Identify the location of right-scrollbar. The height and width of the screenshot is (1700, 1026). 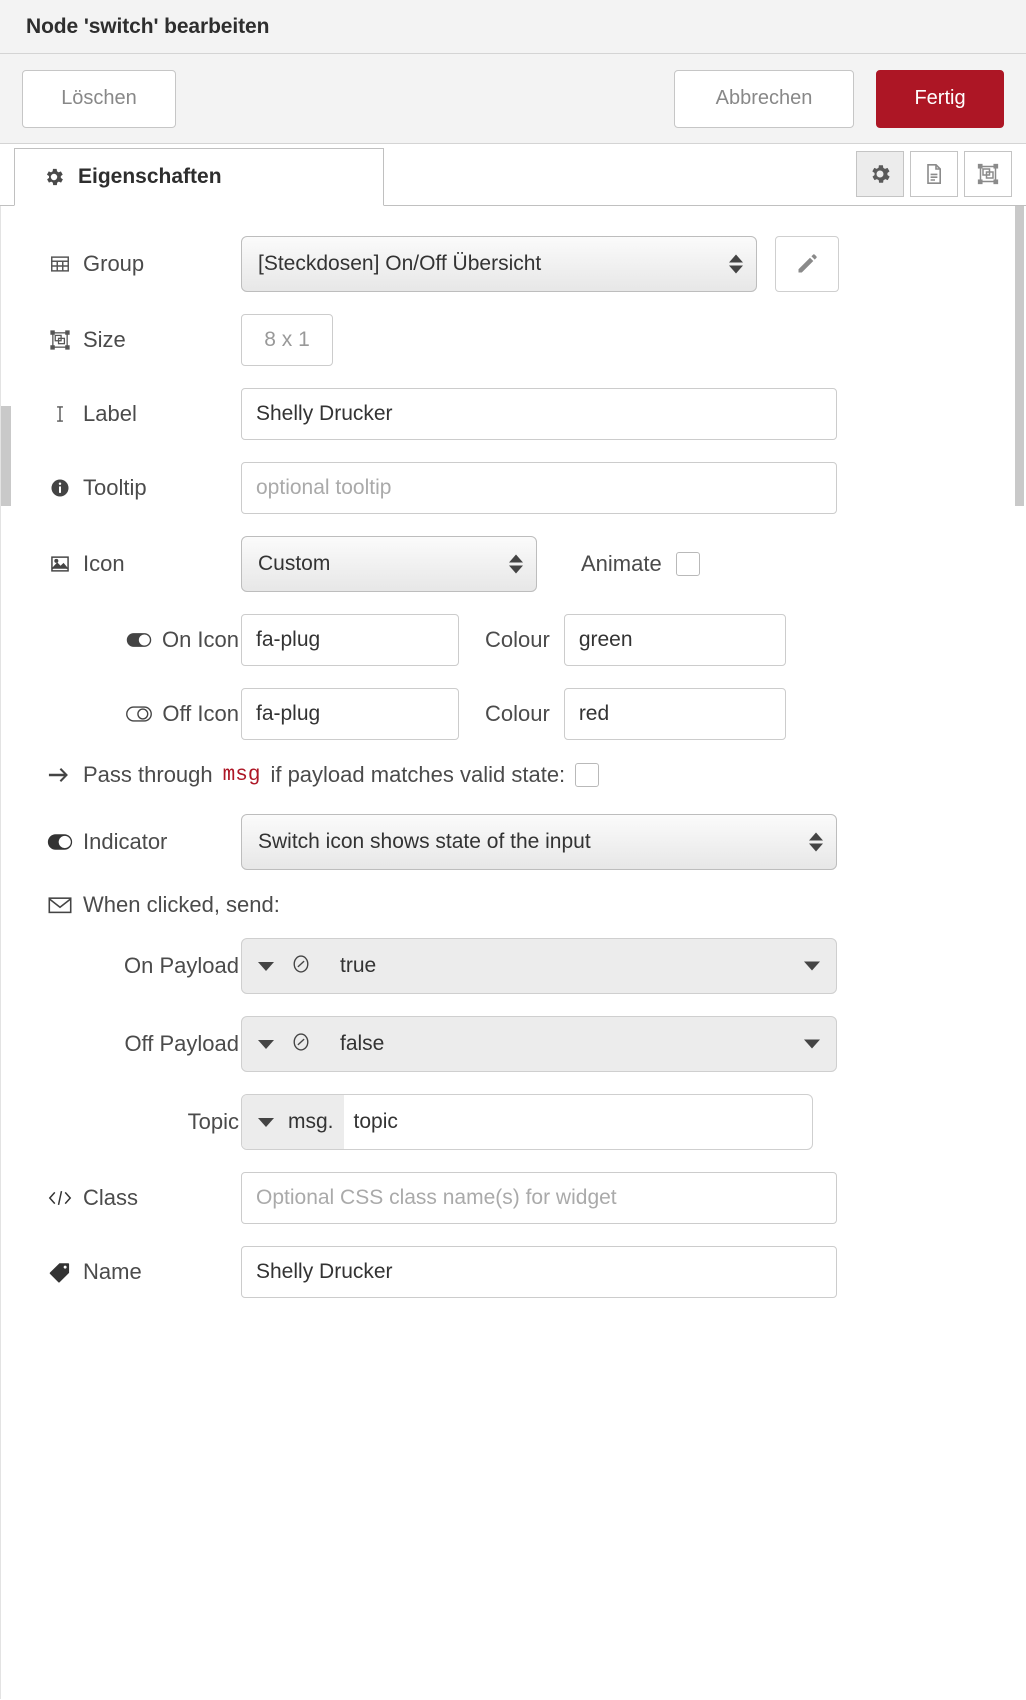
(1019, 952).